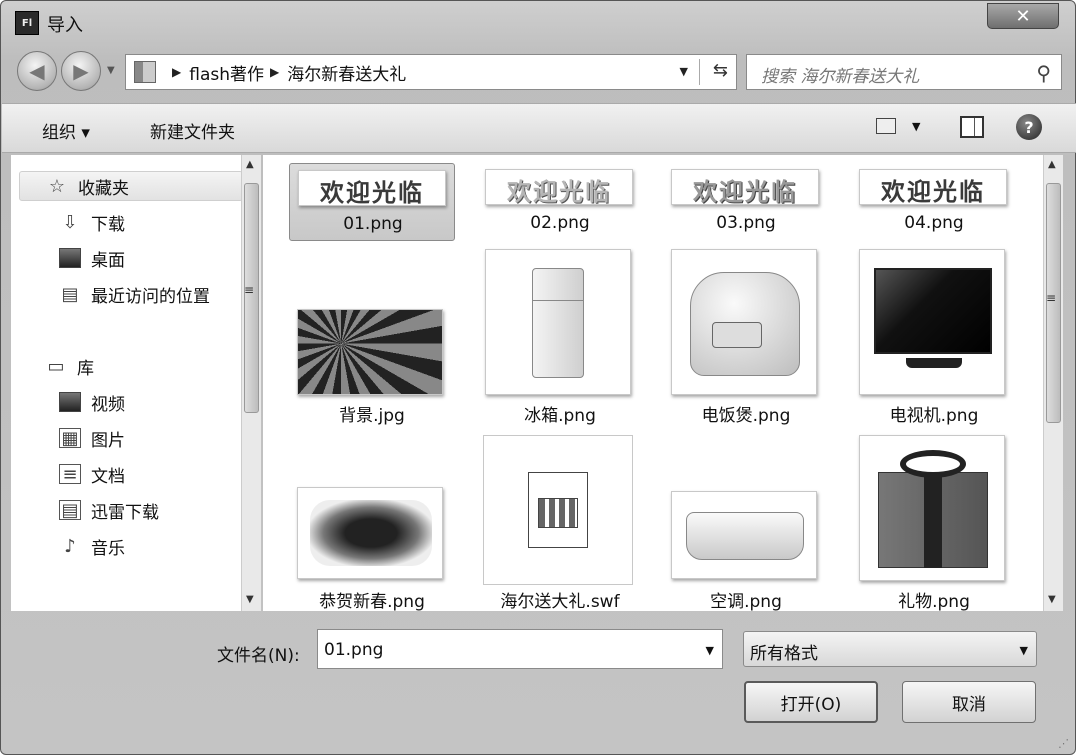 The width and height of the screenshot is (1076, 756). What do you see at coordinates (57, 186) in the screenshot?
I see `star-icon: ☆` at bounding box center [57, 186].